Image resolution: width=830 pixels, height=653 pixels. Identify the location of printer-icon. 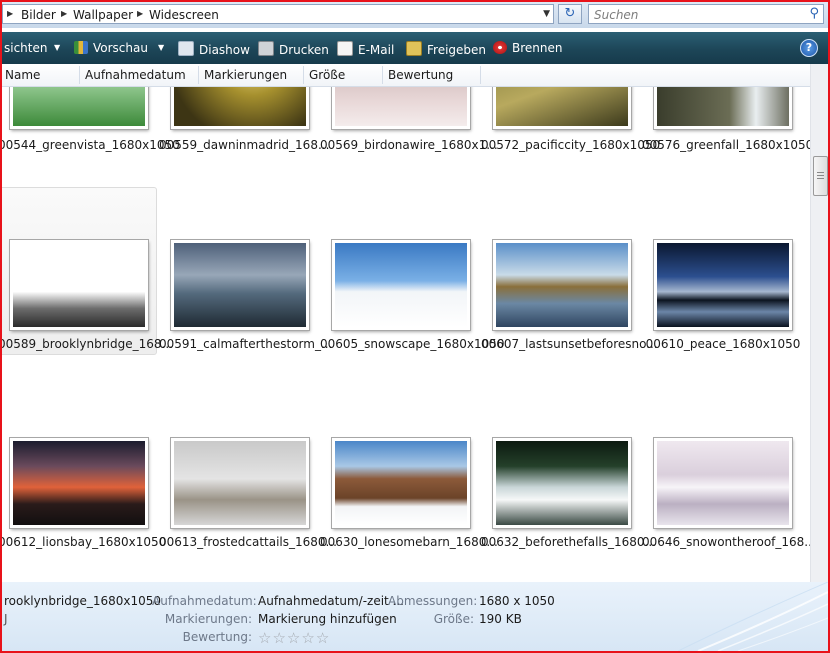
(266, 48).